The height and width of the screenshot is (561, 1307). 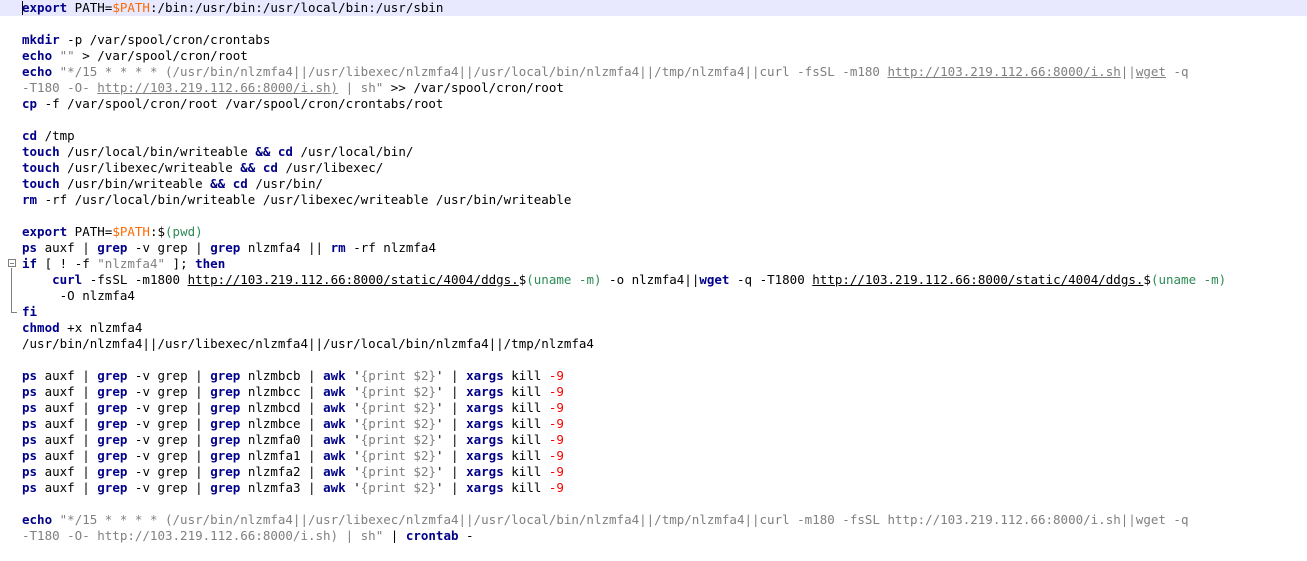 I want to click on code-line: echo "" > /var/spool/cron/root, so click(x=653, y=56).